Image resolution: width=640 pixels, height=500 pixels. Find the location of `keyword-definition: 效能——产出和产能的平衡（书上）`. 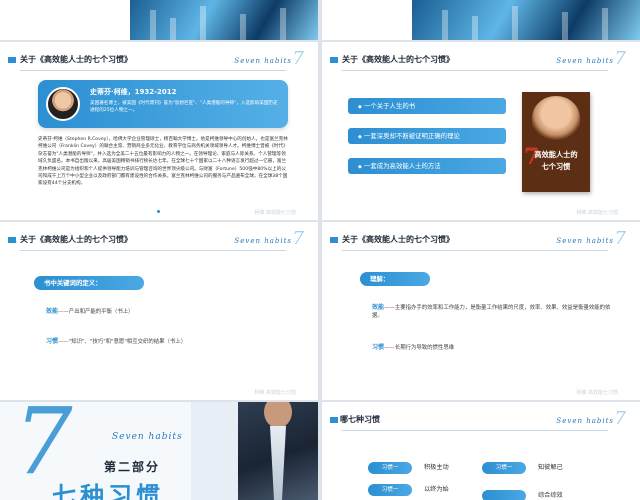

keyword-definition: 效能——产出和产能的平衡（书上） is located at coordinates (171, 312).